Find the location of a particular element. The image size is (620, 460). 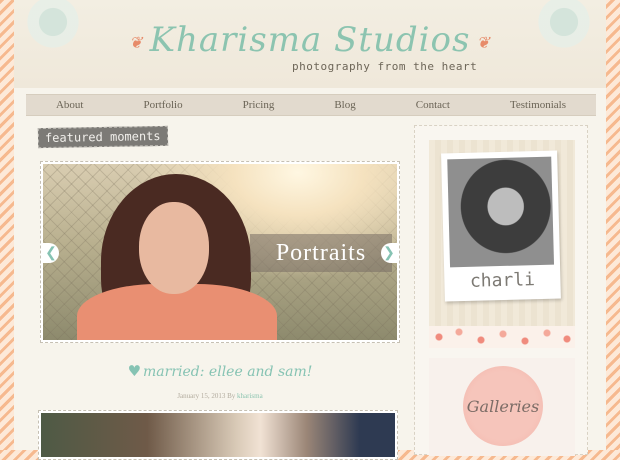

post-author-link: kharisma is located at coordinates (250, 396).